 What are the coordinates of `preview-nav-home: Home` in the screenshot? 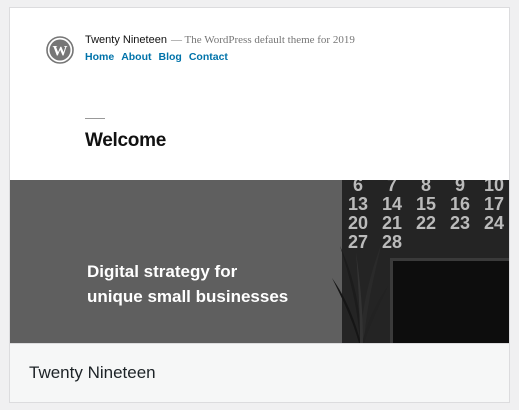 It's located at (100, 57).